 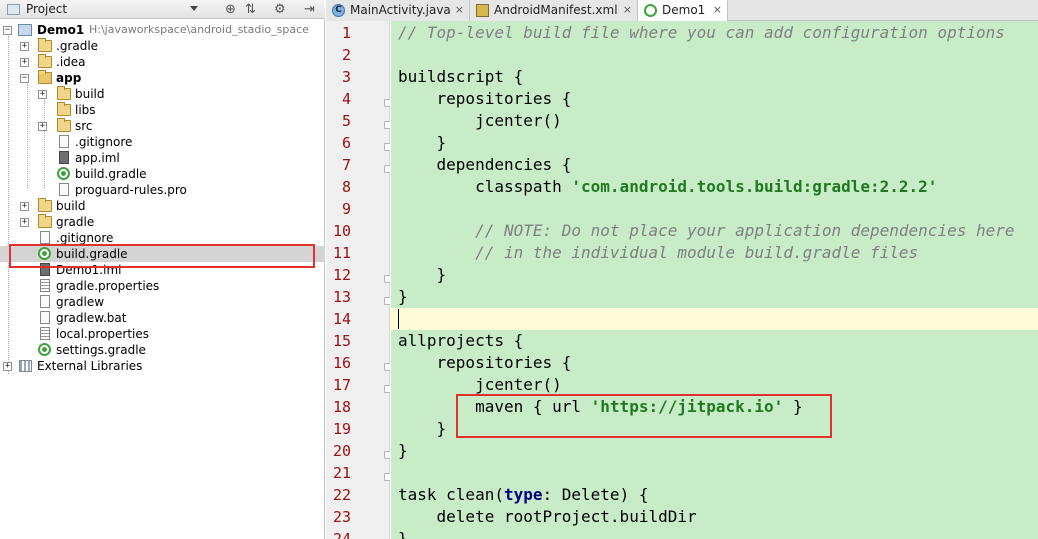 What do you see at coordinates (162, 62) in the screenshot?
I see `tree-item-idea: + .idea` at bounding box center [162, 62].